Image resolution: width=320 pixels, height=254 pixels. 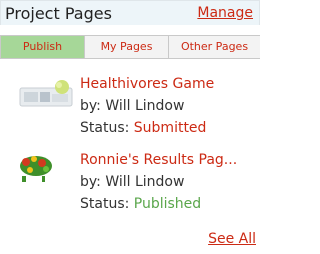 What do you see at coordinates (167, 204) in the screenshot?
I see `status-value: Published` at bounding box center [167, 204].